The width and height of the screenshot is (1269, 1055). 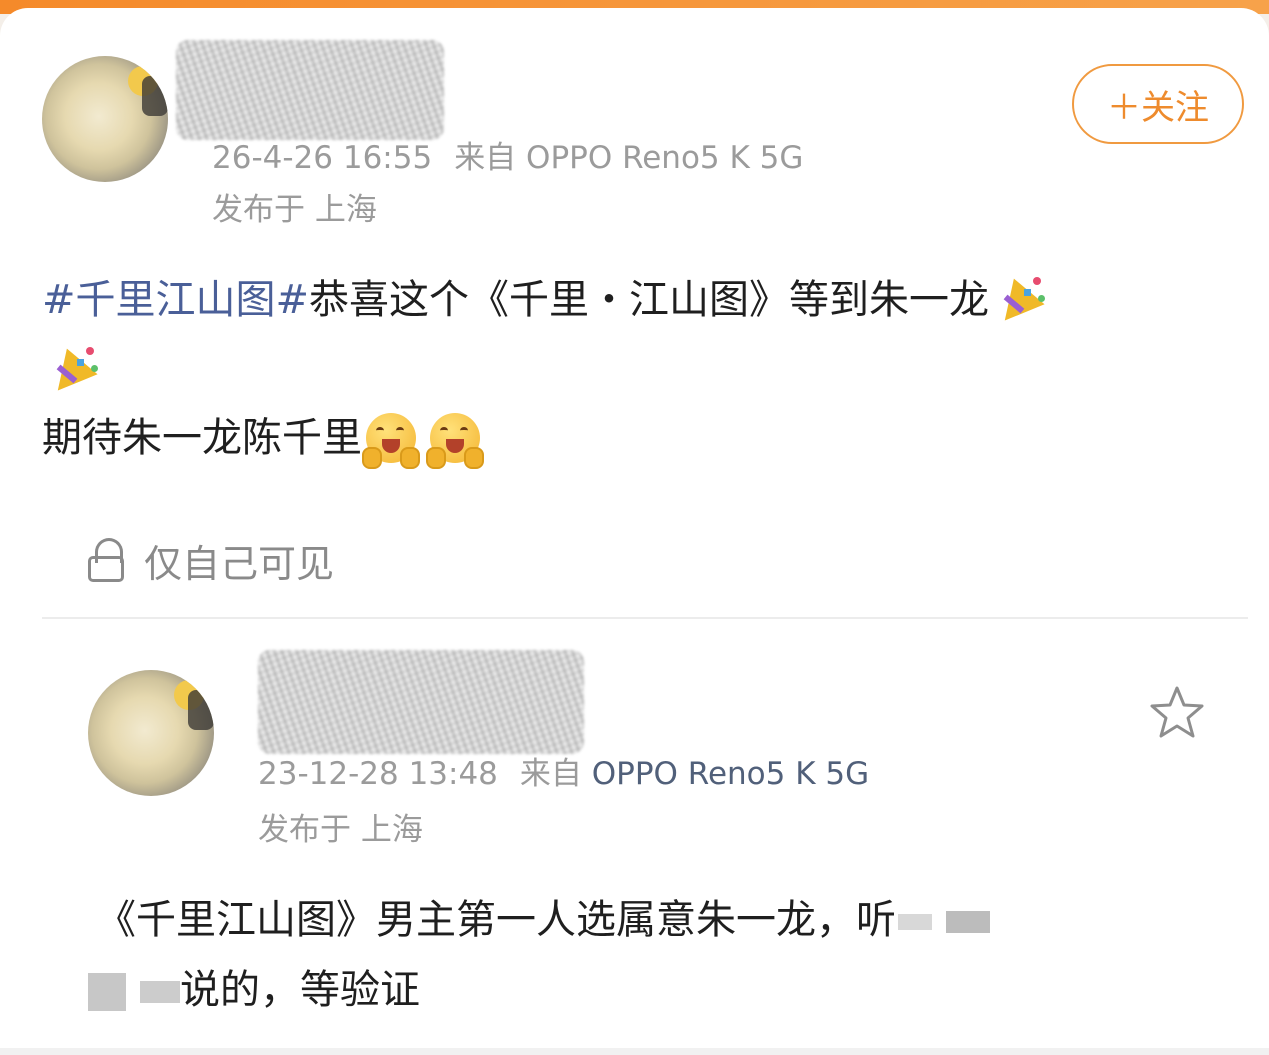 What do you see at coordinates (496, 920) in the screenshot?
I see `post-text: 《千里江山图》男主第一人选属意朱一龙，听` at bounding box center [496, 920].